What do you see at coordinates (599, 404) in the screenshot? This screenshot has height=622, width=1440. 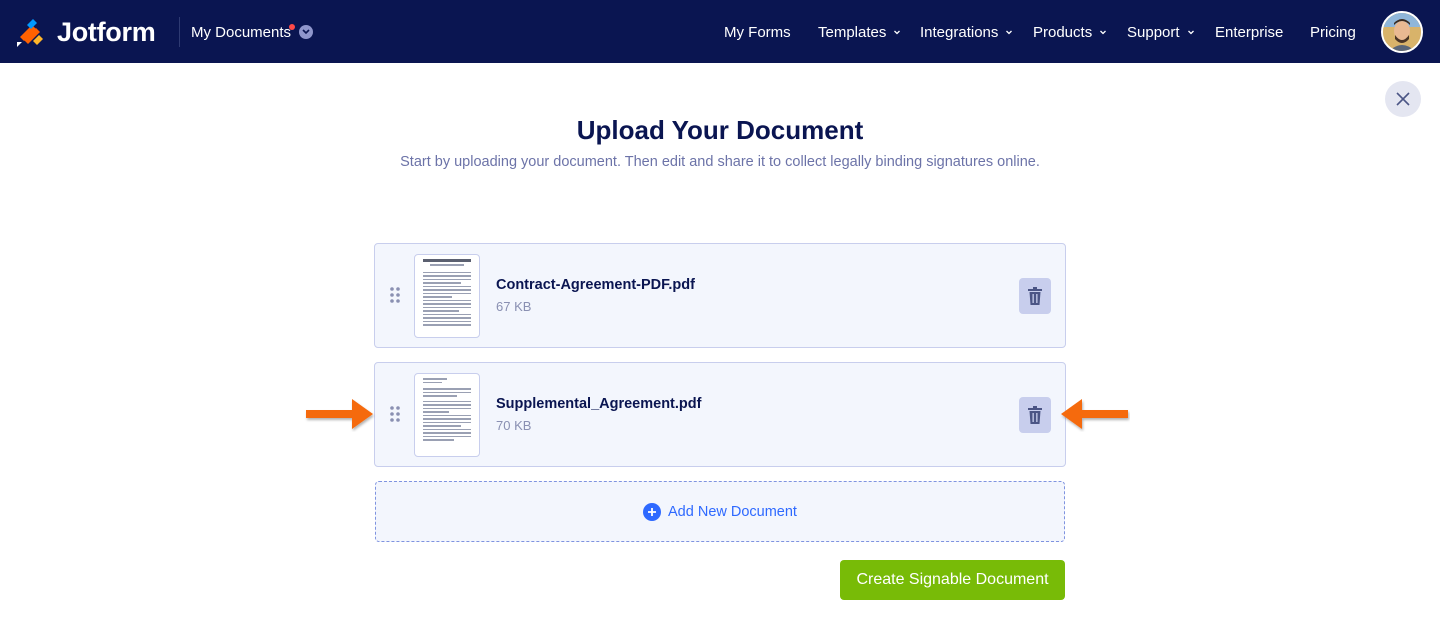 I see `document-name: Supplemental_Agreement.pdf` at bounding box center [599, 404].